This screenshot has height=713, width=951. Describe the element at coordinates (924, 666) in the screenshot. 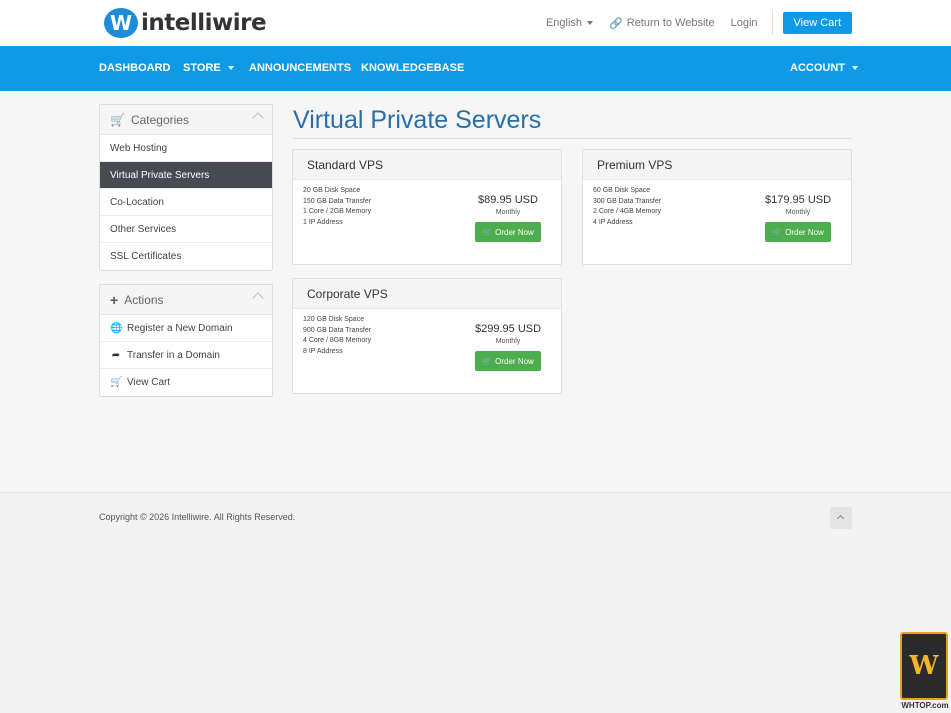

I see `watermark-mark: W` at that location.